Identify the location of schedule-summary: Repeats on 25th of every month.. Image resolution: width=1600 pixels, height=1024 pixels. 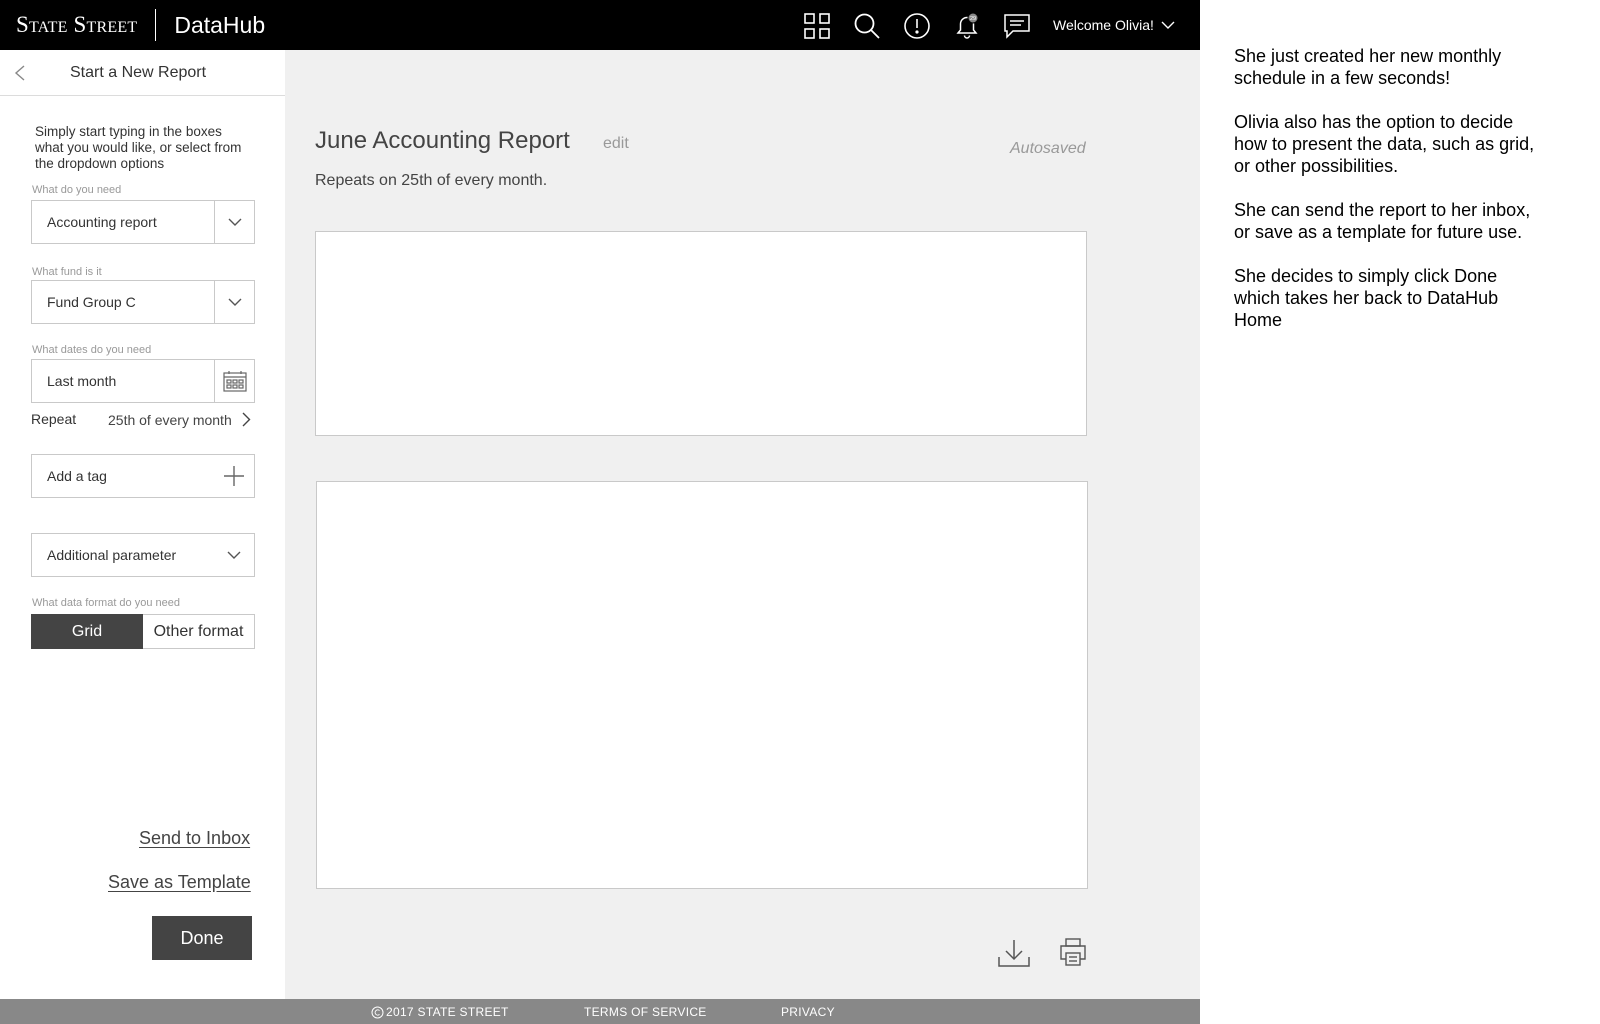
(431, 180).